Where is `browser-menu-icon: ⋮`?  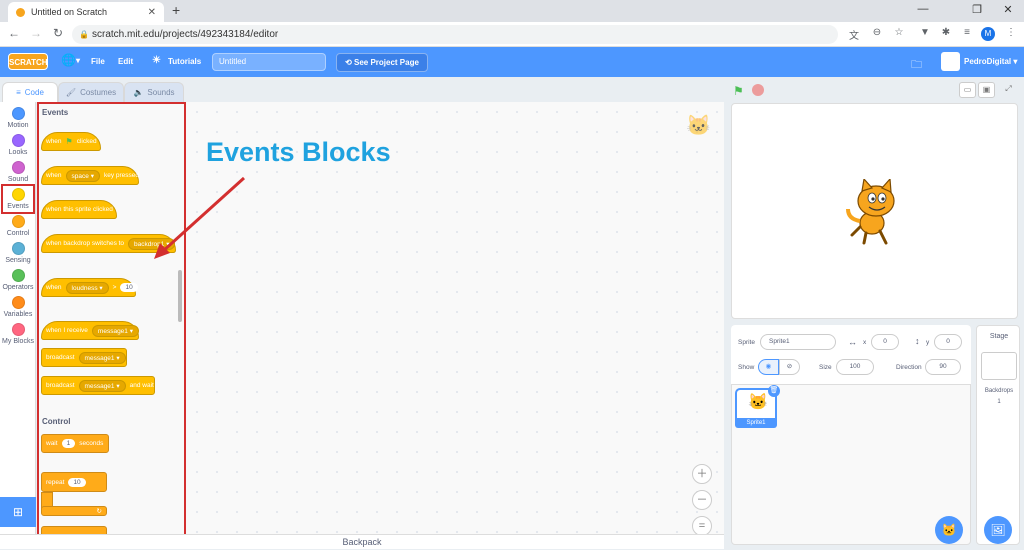
browser-menu-icon: ⋮ is located at coordinates (1011, 32).